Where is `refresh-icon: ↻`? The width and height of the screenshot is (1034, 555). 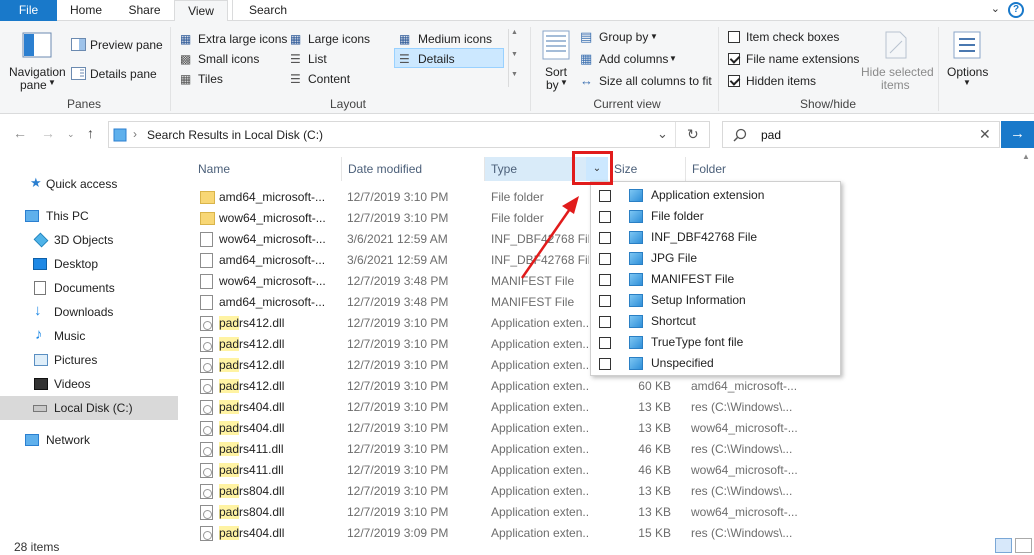 refresh-icon: ↻ is located at coordinates (693, 134).